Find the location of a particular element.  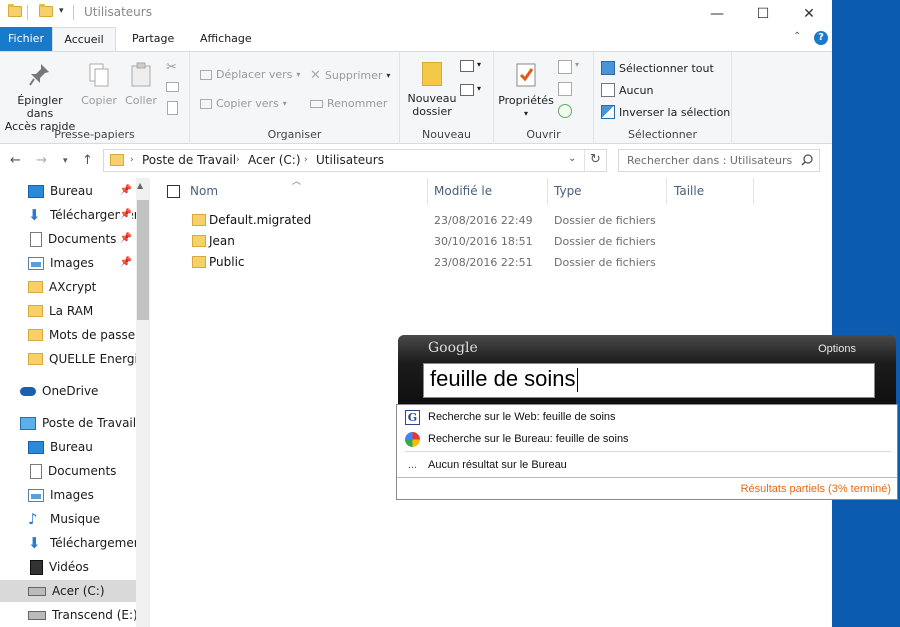

options-button: Options is located at coordinates (837, 349).